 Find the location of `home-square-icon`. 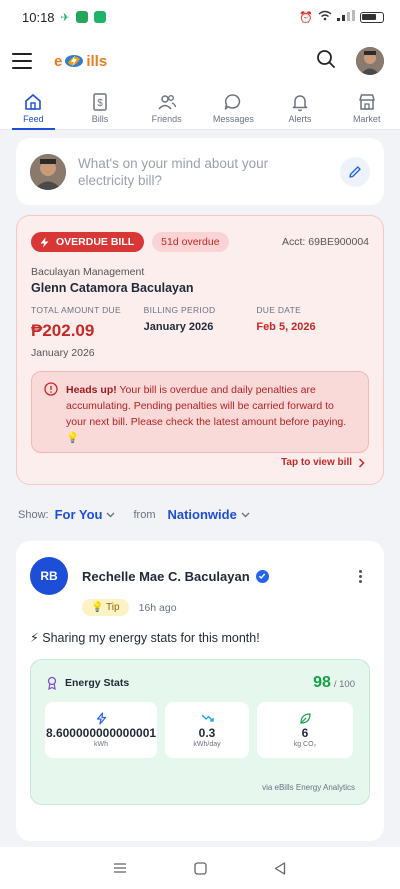

home-square-icon is located at coordinates (200, 868).